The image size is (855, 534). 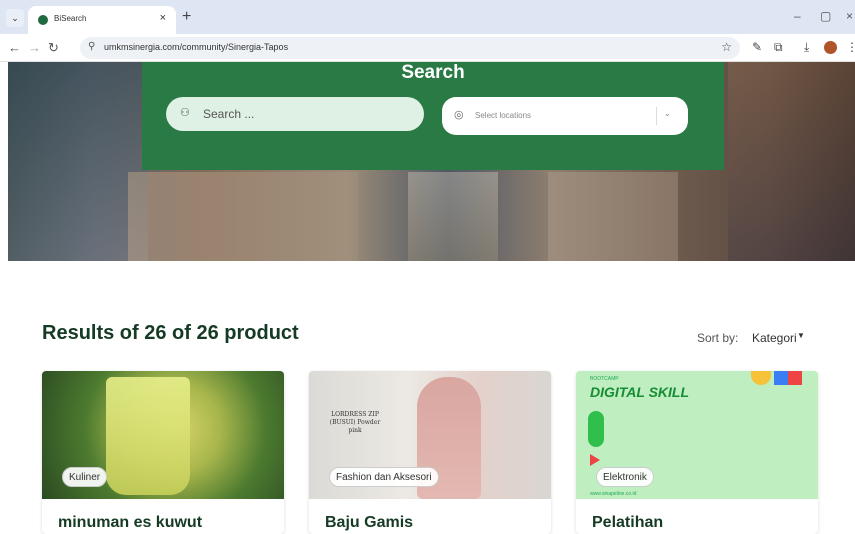 I want to click on search-panel: Search ⚇ Search ... ◎ Select locations ⌄, so click(x=433, y=116).